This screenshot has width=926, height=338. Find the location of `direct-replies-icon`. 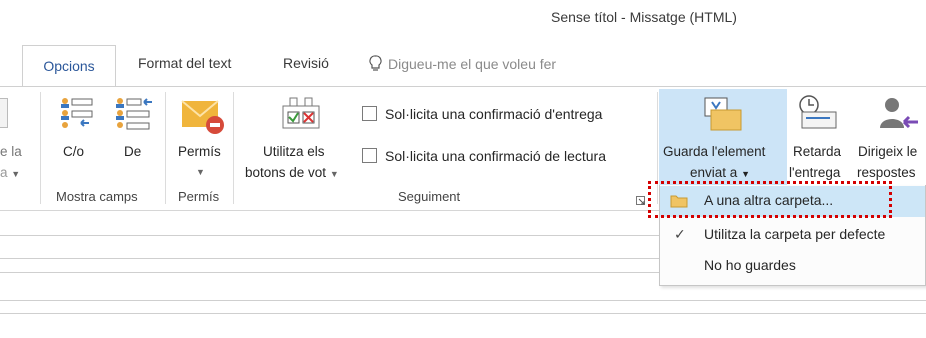

direct-replies-icon is located at coordinates (899, 113).